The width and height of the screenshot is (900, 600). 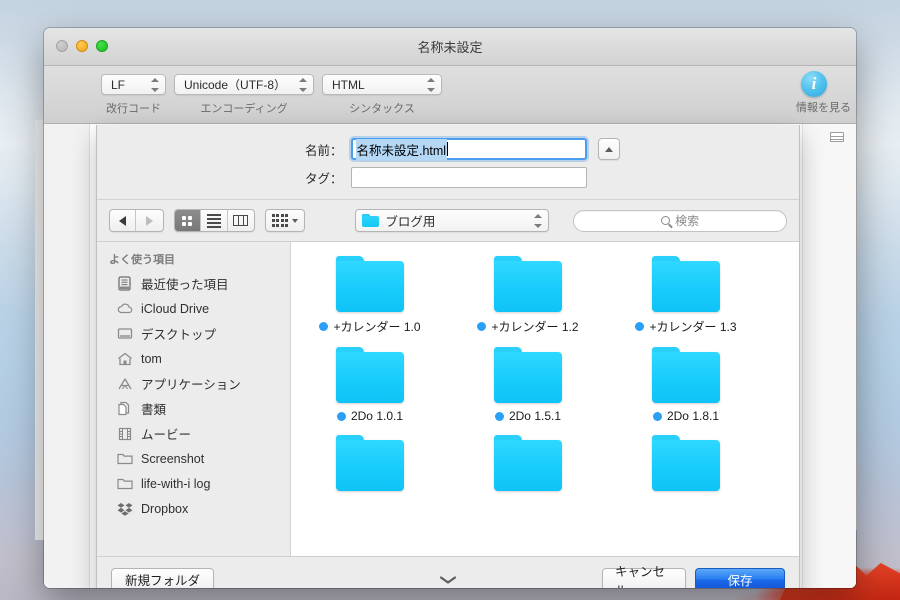 I want to click on search-icon, so click(x=666, y=220).